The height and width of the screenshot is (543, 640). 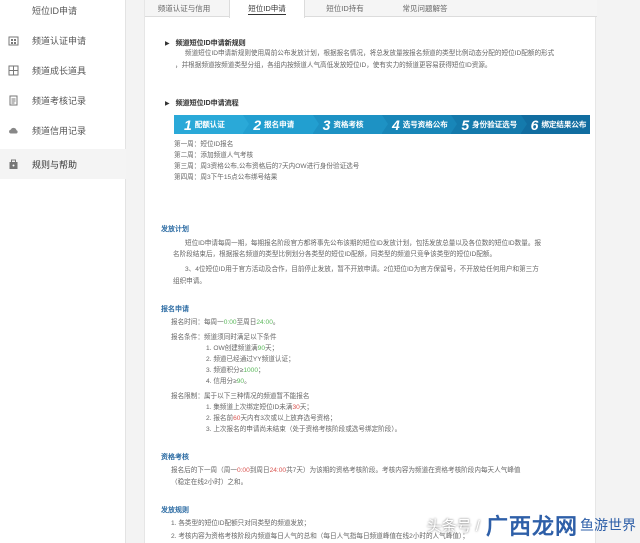 I want to click on step-label: 选号资格公布, so click(x=425, y=124).